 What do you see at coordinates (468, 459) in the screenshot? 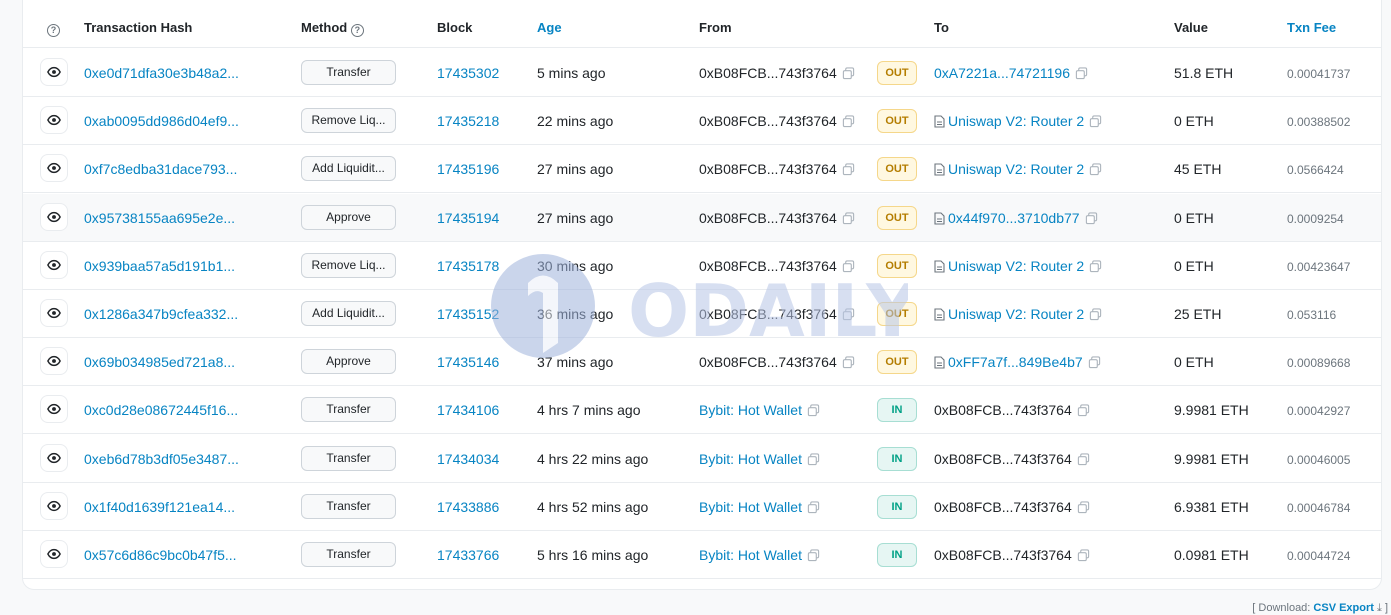
I see `block-link: 17434034` at bounding box center [468, 459].